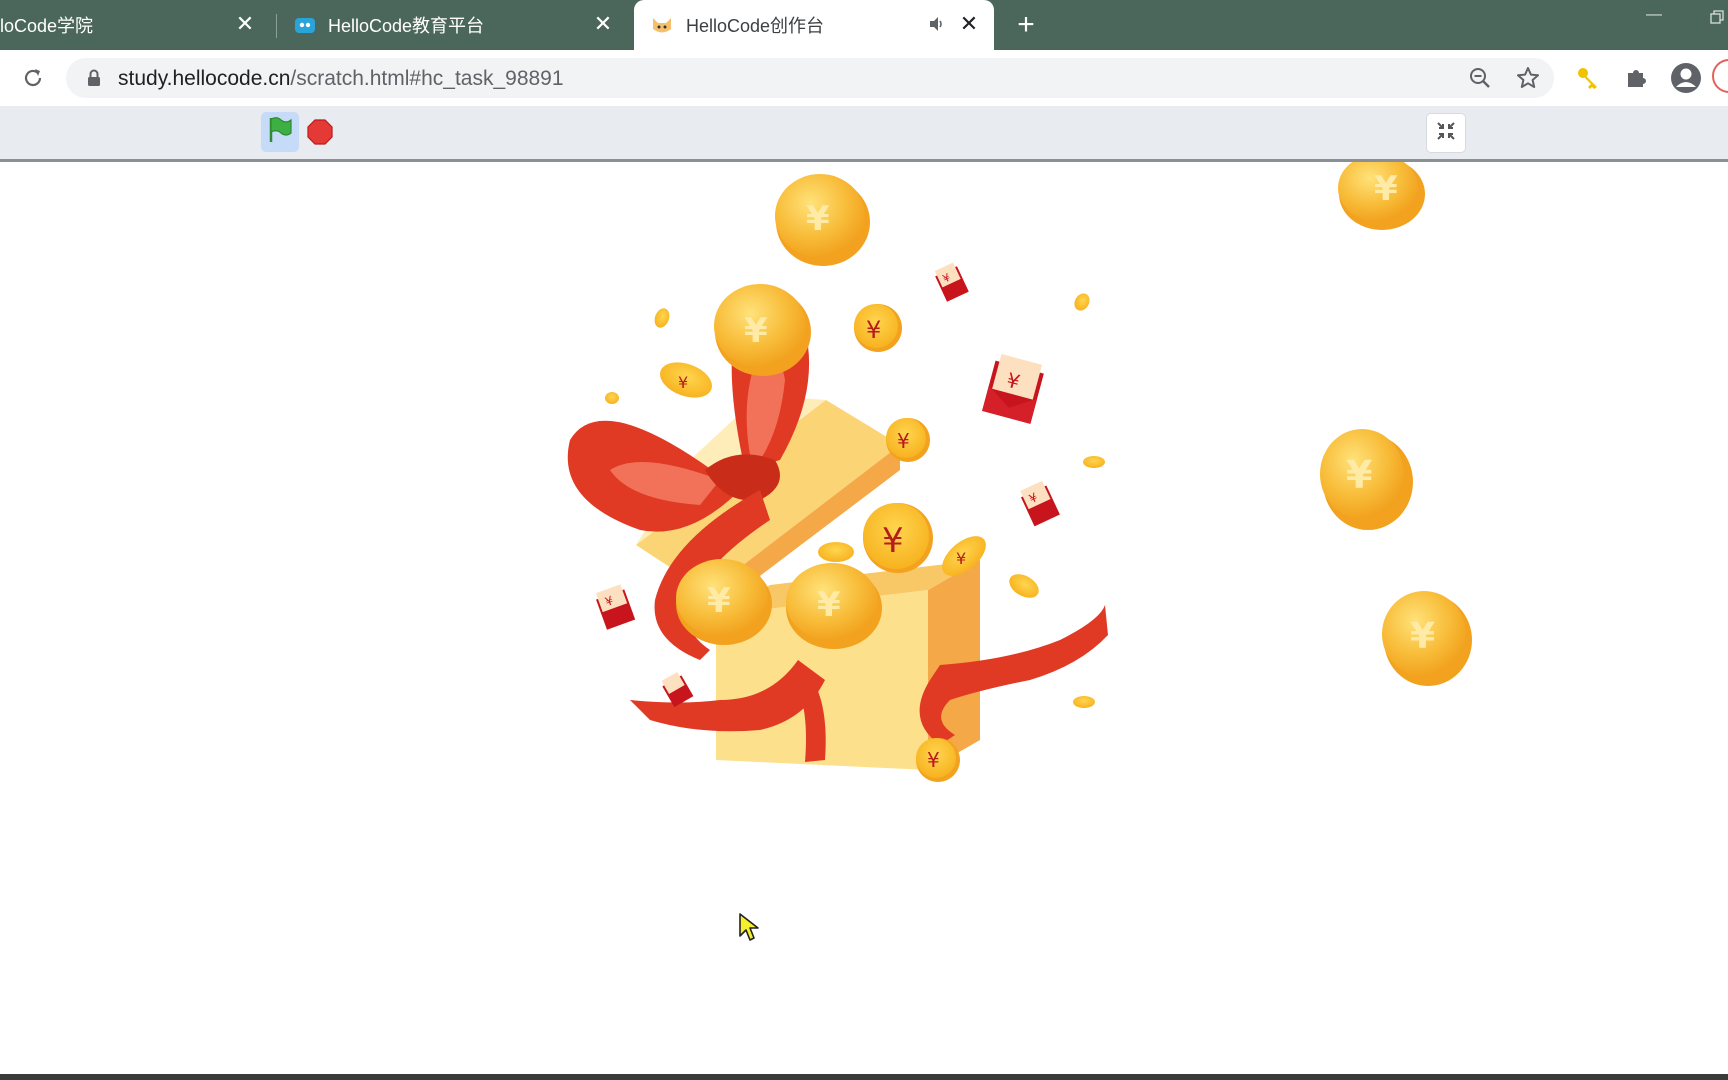 The width and height of the screenshot is (1728, 1080). What do you see at coordinates (1588, 78) in the screenshot?
I see `key-icon` at bounding box center [1588, 78].